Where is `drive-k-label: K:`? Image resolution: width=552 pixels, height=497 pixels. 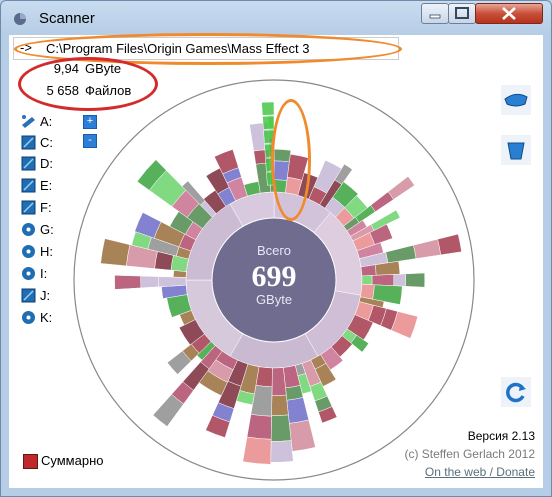 drive-k-label: K: is located at coordinates (46, 317).